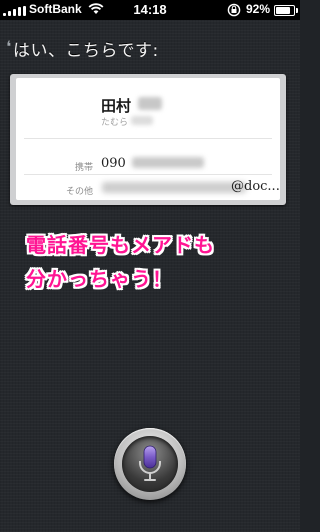 The image size is (320, 532). What do you see at coordinates (286, 10) in the screenshot?
I see `battery-icon` at bounding box center [286, 10].